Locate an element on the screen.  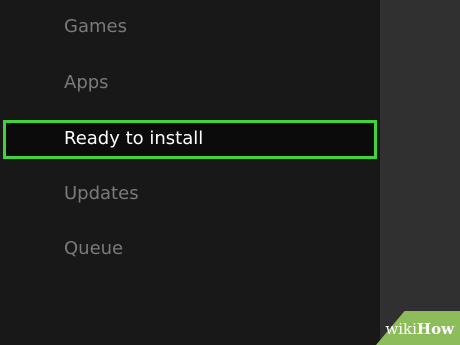
sidebar-item-ready-to-install: Ready to install is located at coordinates (190, 139).